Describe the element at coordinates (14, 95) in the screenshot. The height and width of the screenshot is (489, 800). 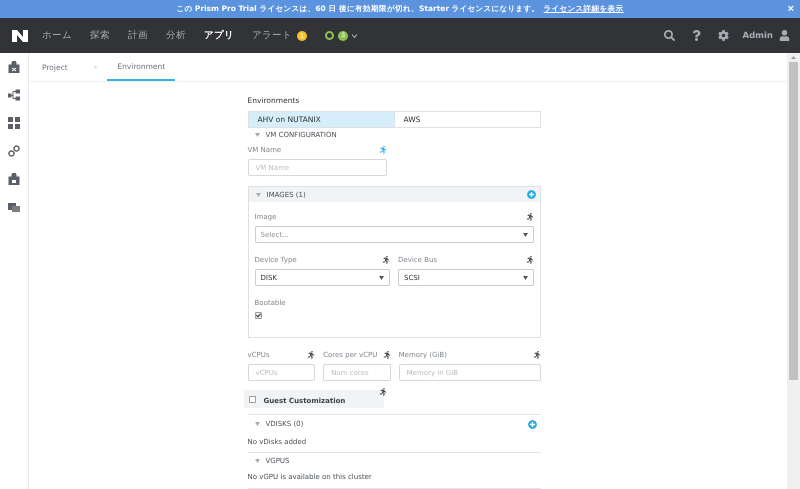
I see `network-icon` at that location.